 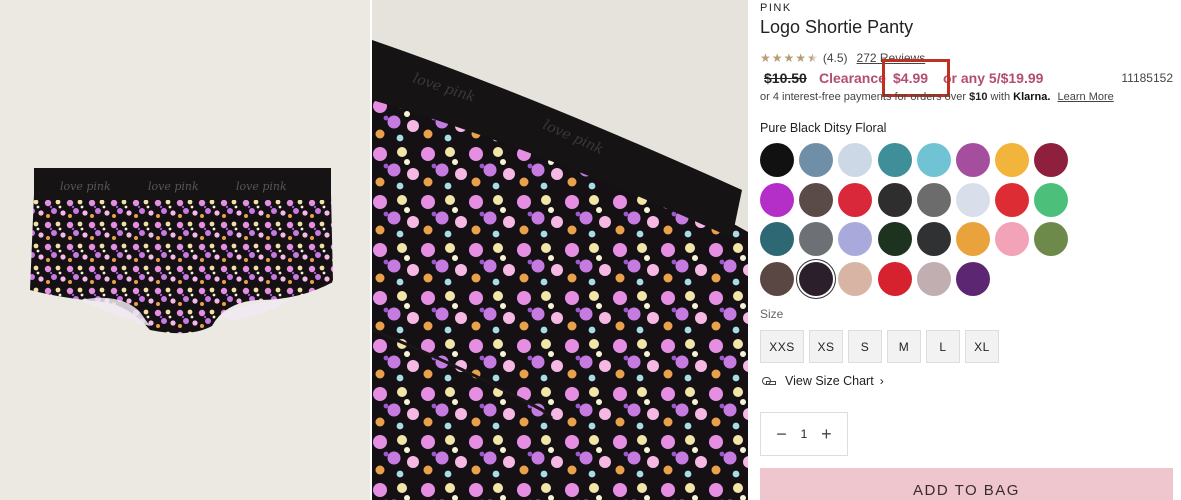 I want to click on klarna-threshold: $10, so click(x=978, y=97).